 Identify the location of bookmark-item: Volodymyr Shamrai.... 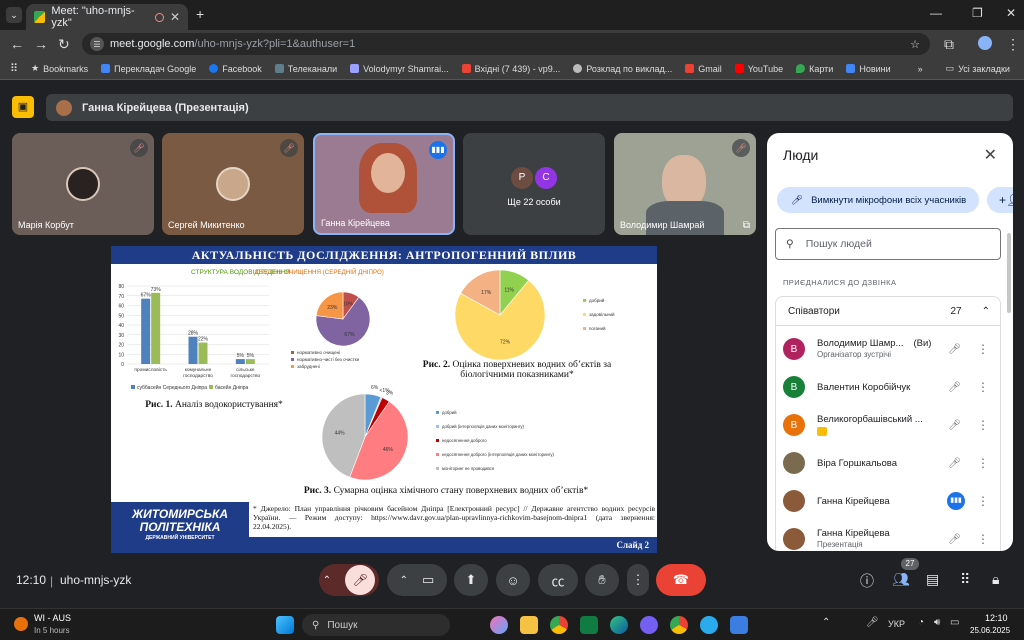
(399, 69).